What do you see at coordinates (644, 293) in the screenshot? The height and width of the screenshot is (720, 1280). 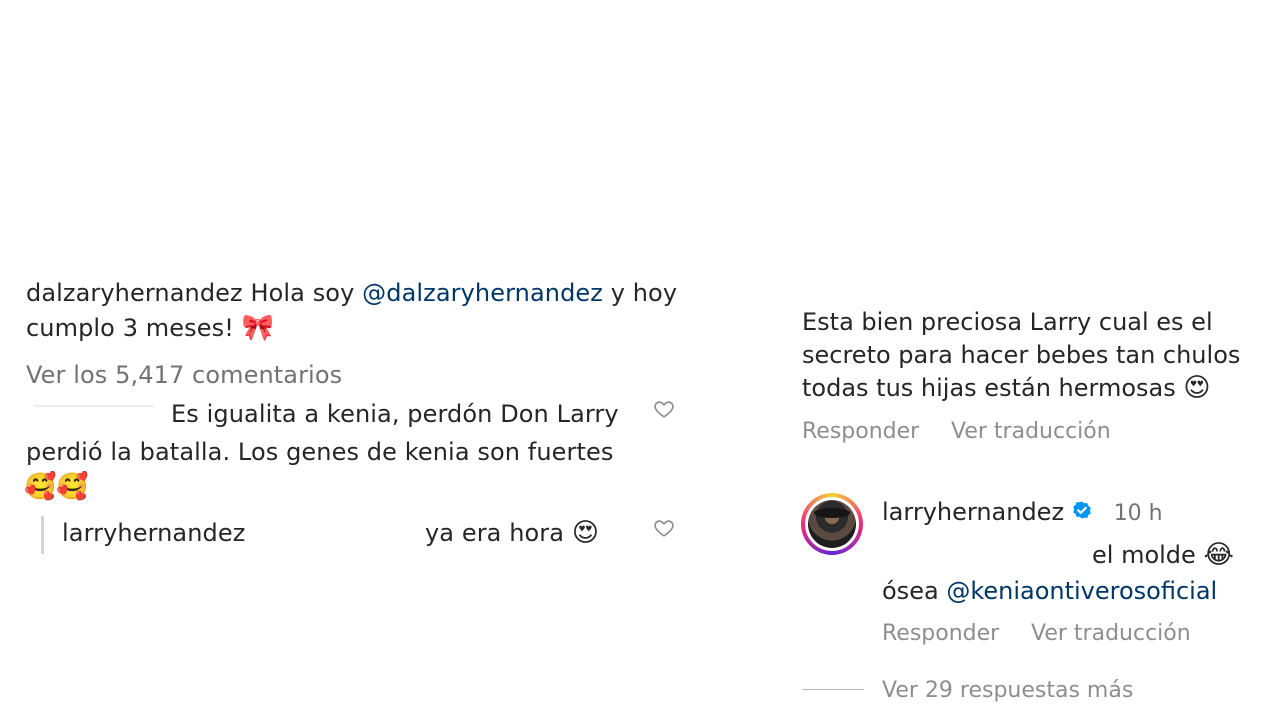 I see `caption-text-after: y hoy` at bounding box center [644, 293].